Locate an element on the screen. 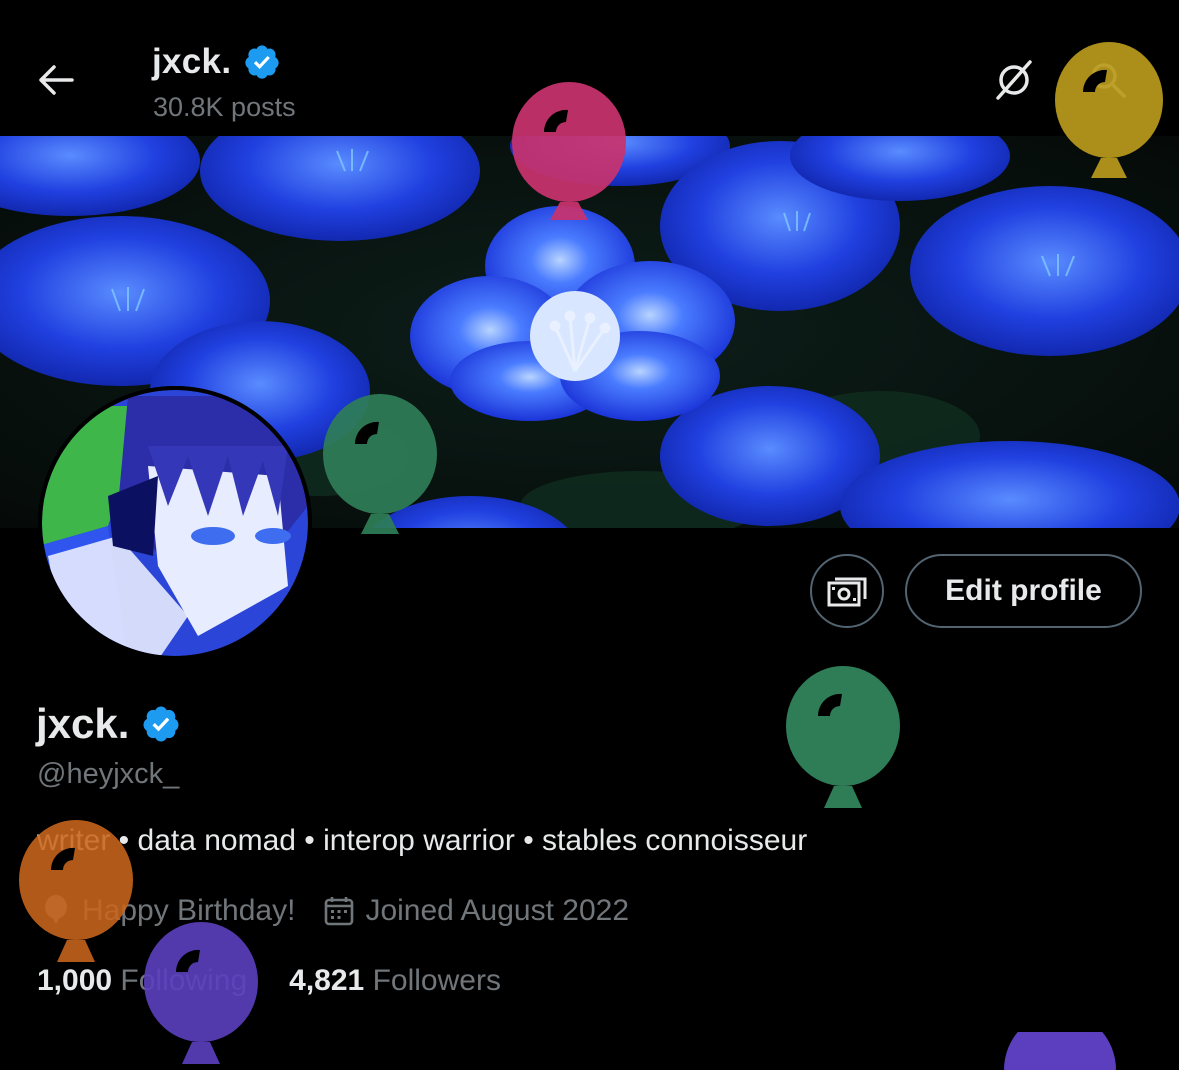 The width and height of the screenshot is (1179, 1070). back-arrow-icon is located at coordinates (56, 80).